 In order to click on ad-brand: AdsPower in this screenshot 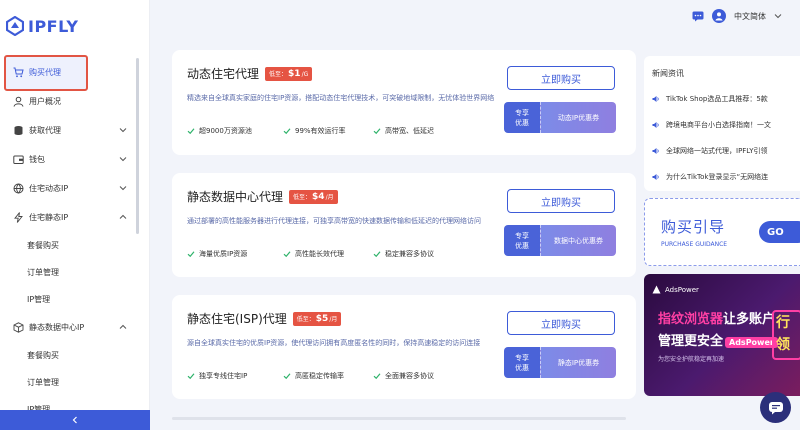, I will do `click(675, 289)`.